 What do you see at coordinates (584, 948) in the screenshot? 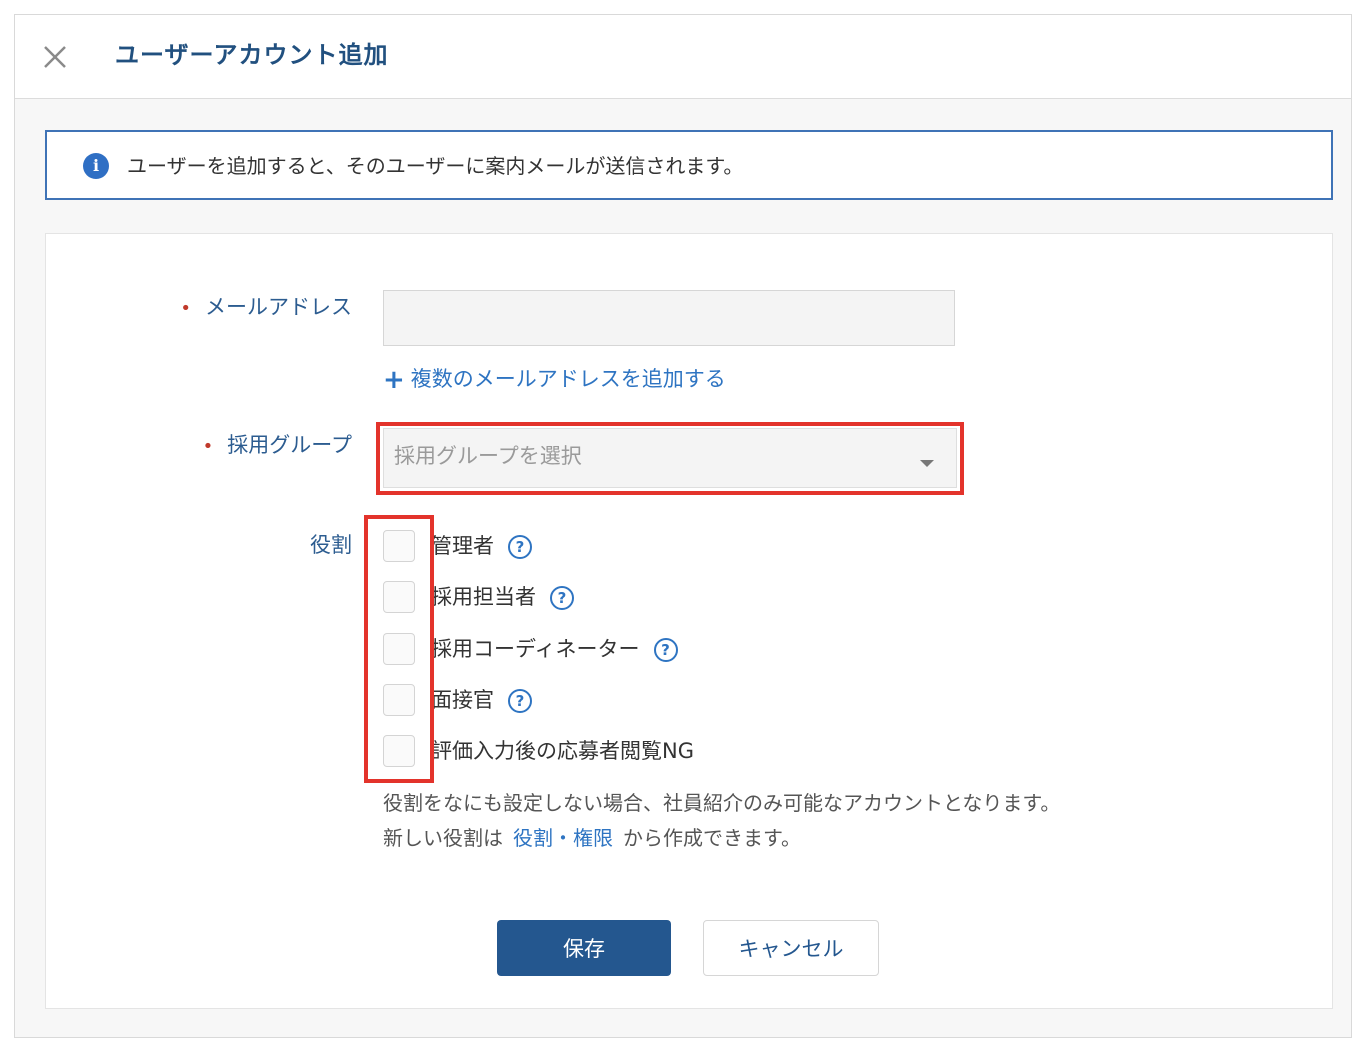
I see `save-button: 保存` at bounding box center [584, 948].